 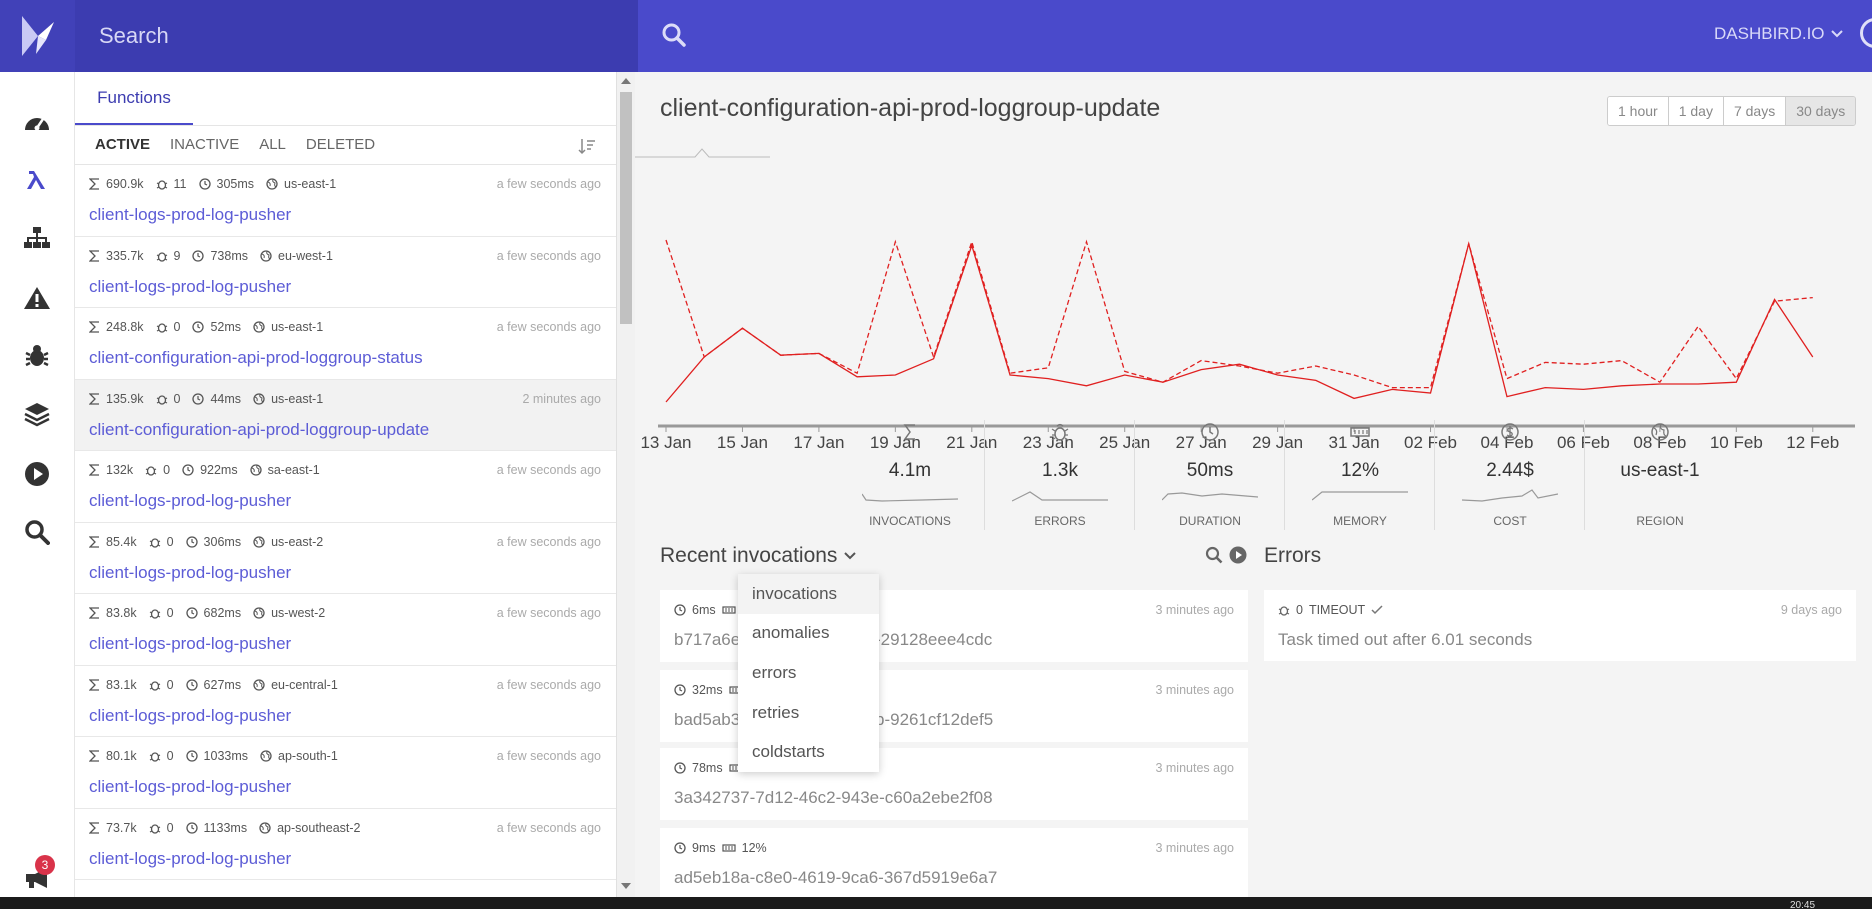 I want to click on dropdown-option-errors: errors, so click(x=808, y=673).